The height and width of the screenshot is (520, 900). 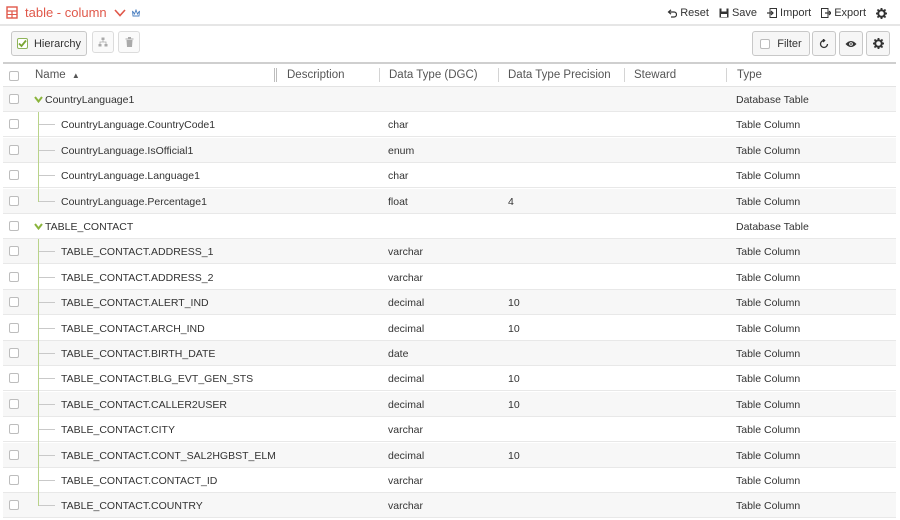 What do you see at coordinates (655, 75) in the screenshot?
I see `column-header-steward: Steward` at bounding box center [655, 75].